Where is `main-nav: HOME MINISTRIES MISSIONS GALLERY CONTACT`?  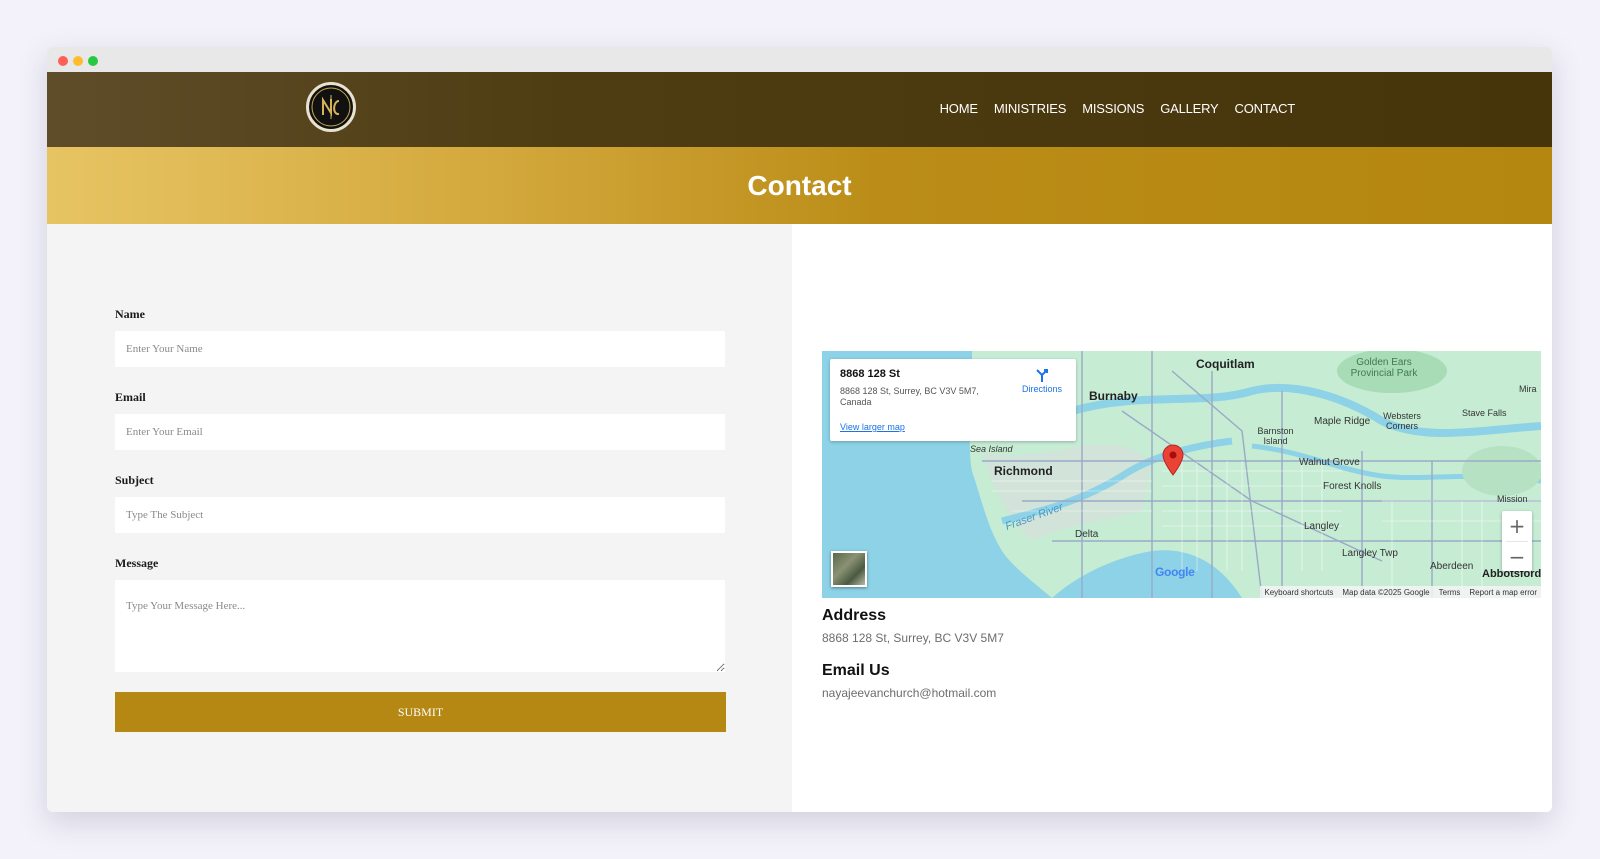
main-nav: HOME MINISTRIES MISSIONS GALLERY CONTACT is located at coordinates (1118, 108).